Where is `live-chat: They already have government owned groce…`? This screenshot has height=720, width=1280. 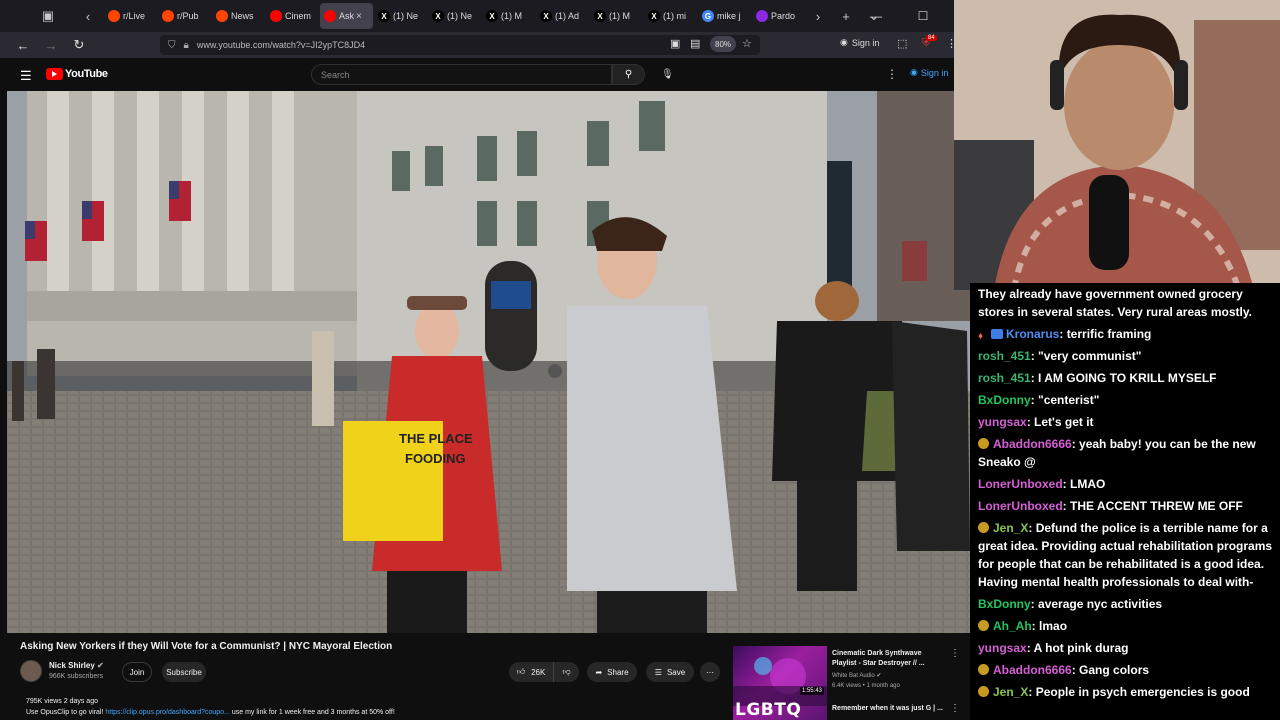
live-chat: They already have government owned groce… is located at coordinates (1125, 501).